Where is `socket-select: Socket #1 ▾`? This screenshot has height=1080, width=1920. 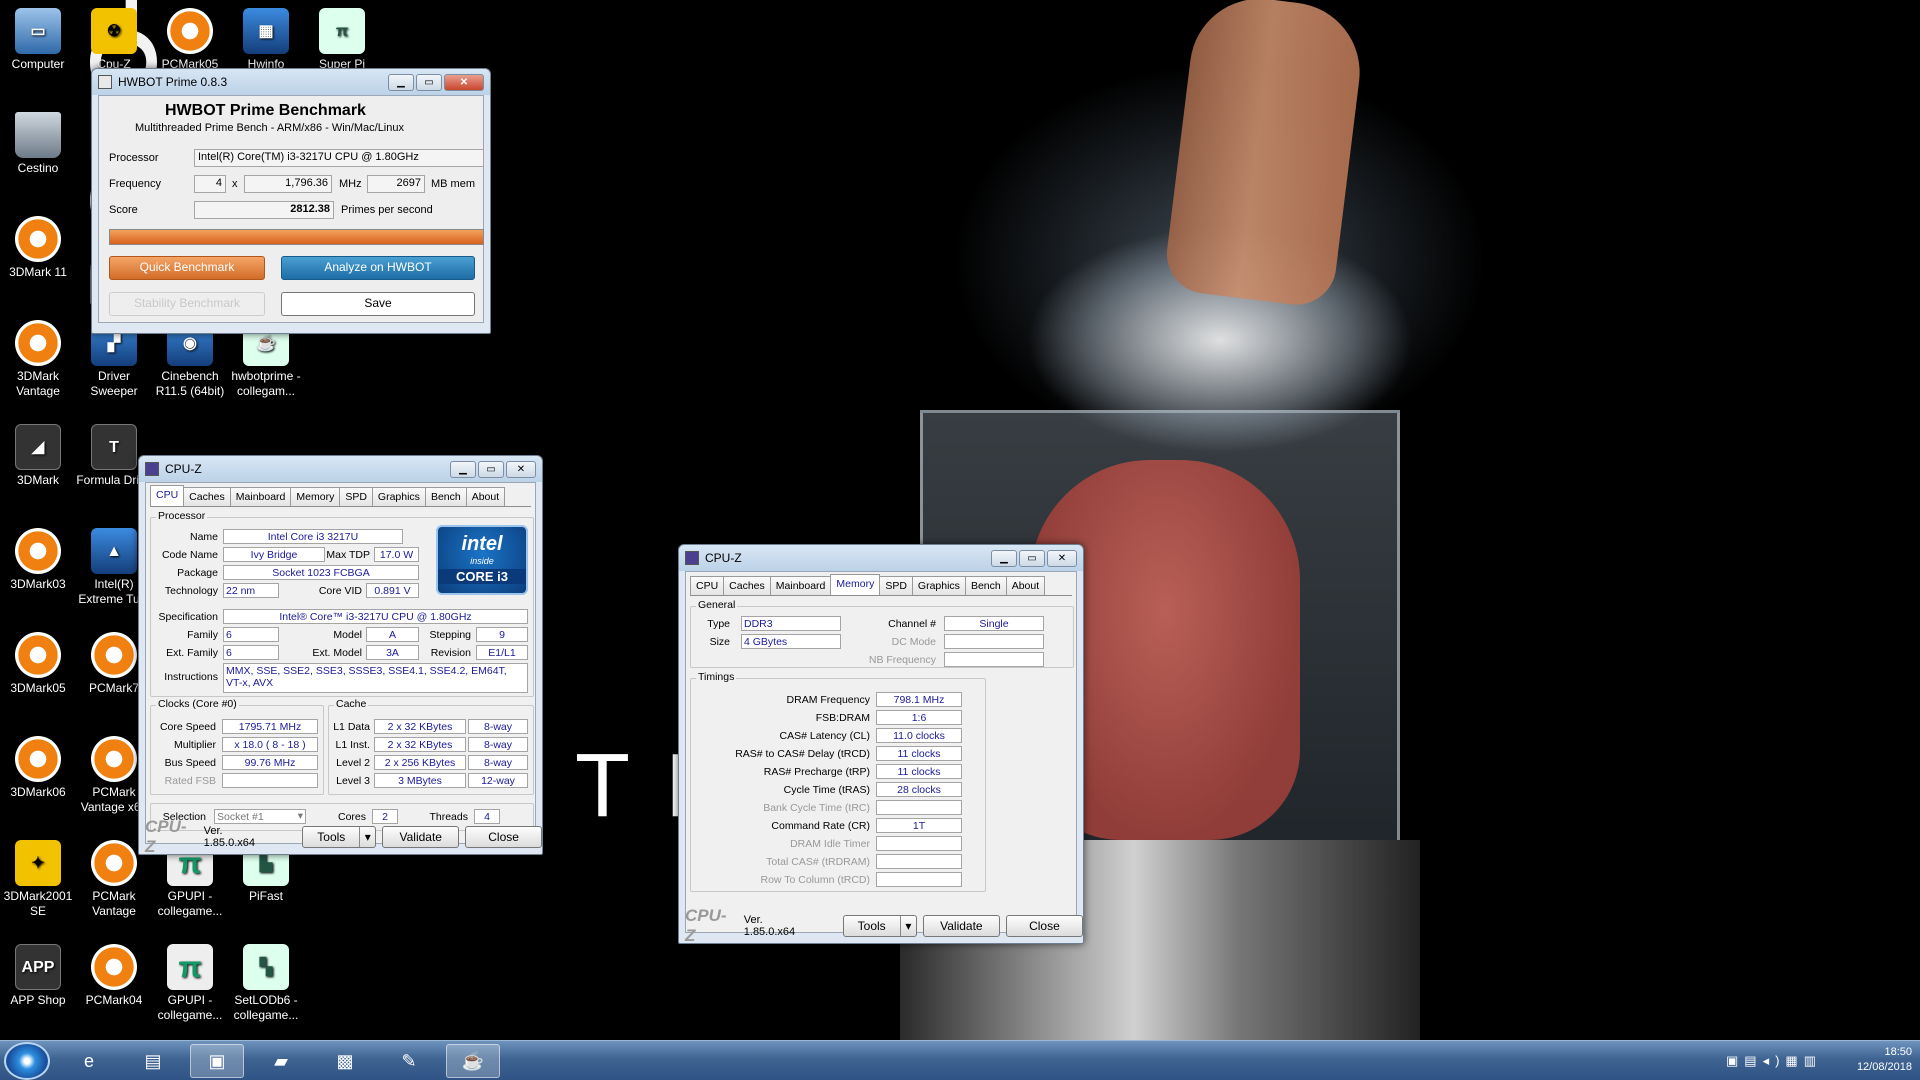 socket-select: Socket #1 ▾ is located at coordinates (260, 816).